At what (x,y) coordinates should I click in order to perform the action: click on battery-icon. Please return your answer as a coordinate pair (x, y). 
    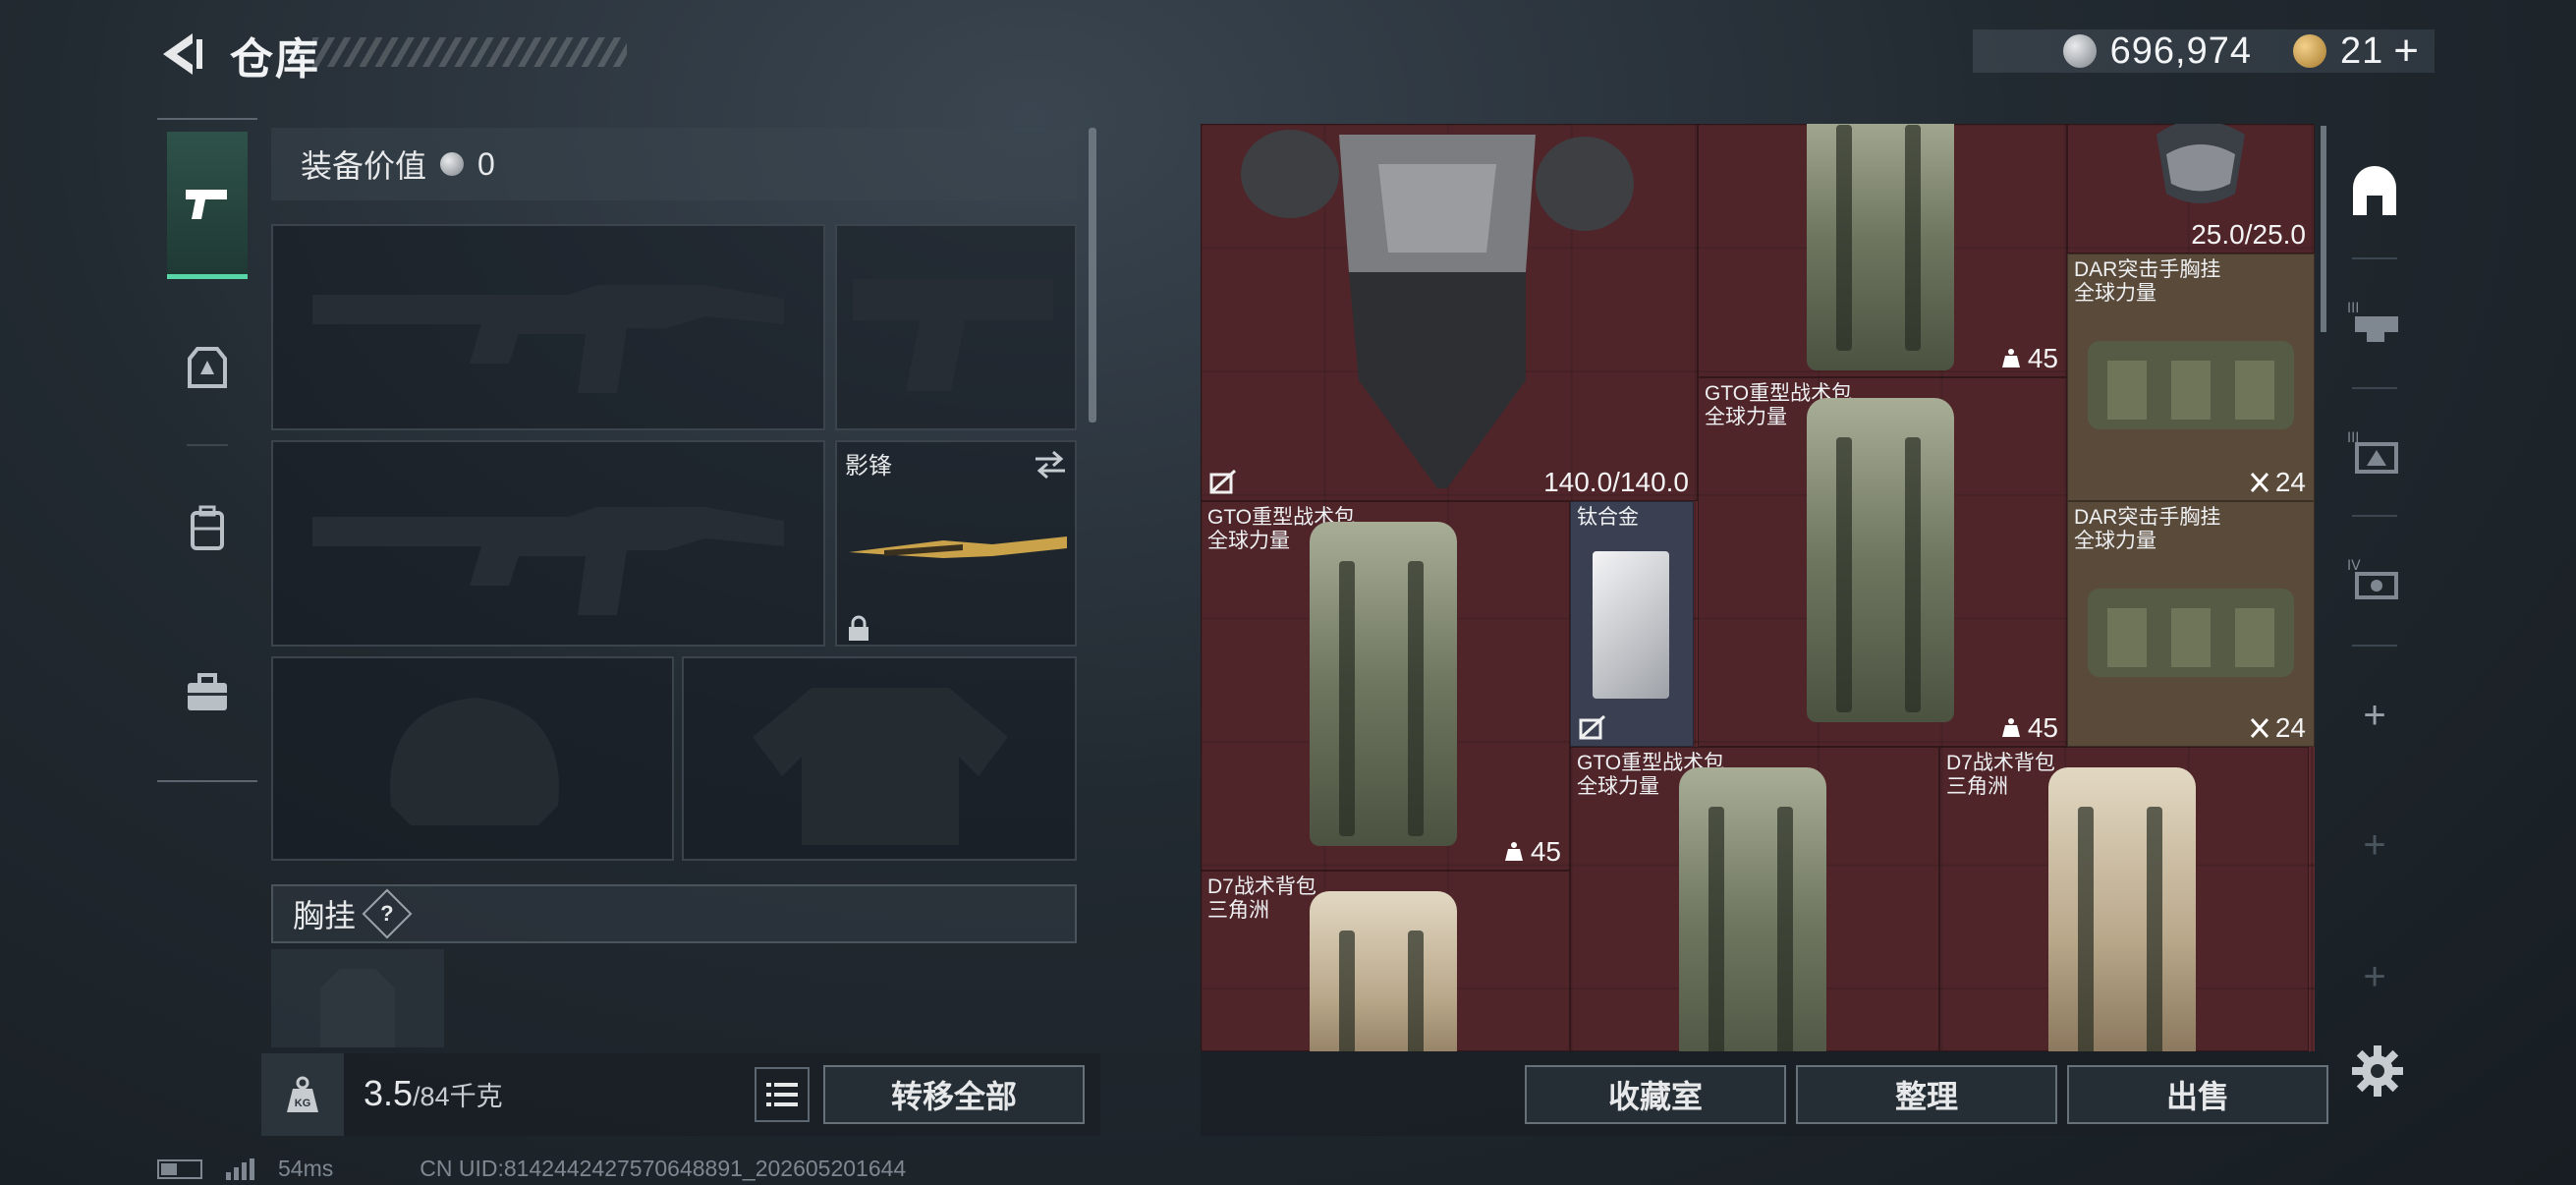
    Looking at the image, I should click on (179, 1169).